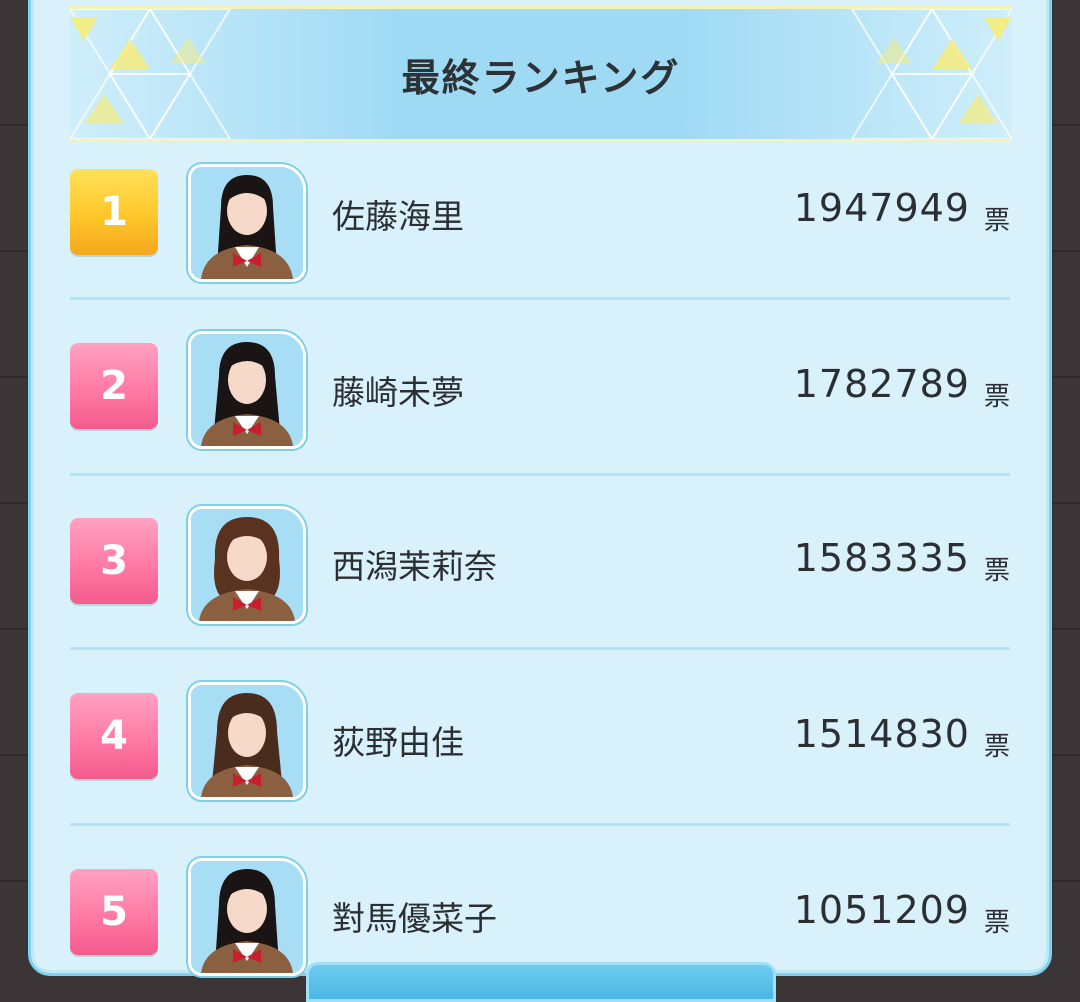 The height and width of the screenshot is (1002, 1080). What do you see at coordinates (414, 566) in the screenshot?
I see `member-name: 西潟茉莉奈` at bounding box center [414, 566].